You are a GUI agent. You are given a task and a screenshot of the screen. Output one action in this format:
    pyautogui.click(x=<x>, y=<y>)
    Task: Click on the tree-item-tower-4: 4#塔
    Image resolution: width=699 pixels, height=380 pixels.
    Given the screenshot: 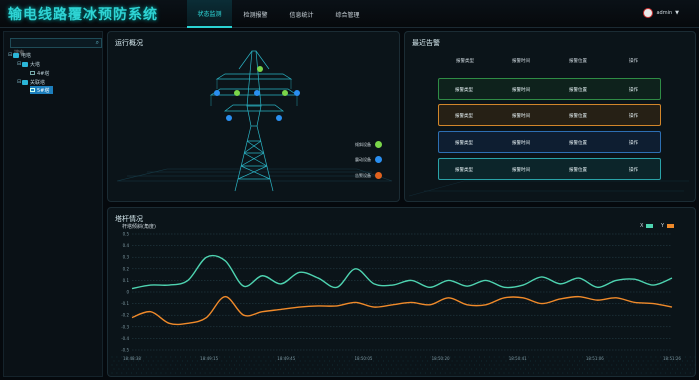 What is the action you would take?
    pyautogui.click(x=39, y=73)
    